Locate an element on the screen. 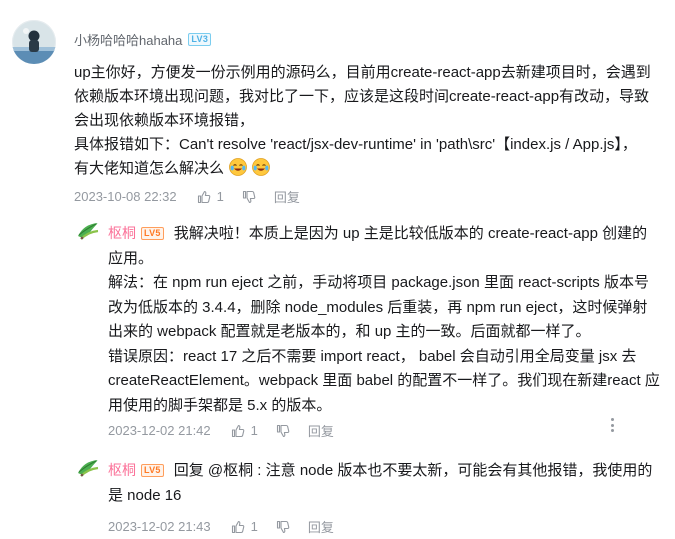 Image resolution: width=675 pixels, height=539 pixels. reply-line: 应用。 is located at coordinates (131, 258).